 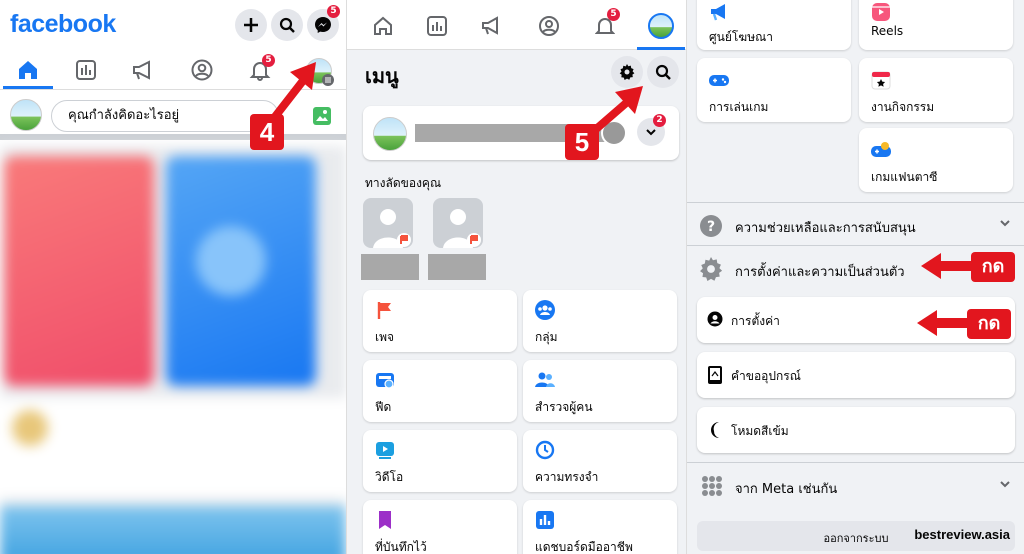 I want to click on messenger-button: 5, so click(x=323, y=23).